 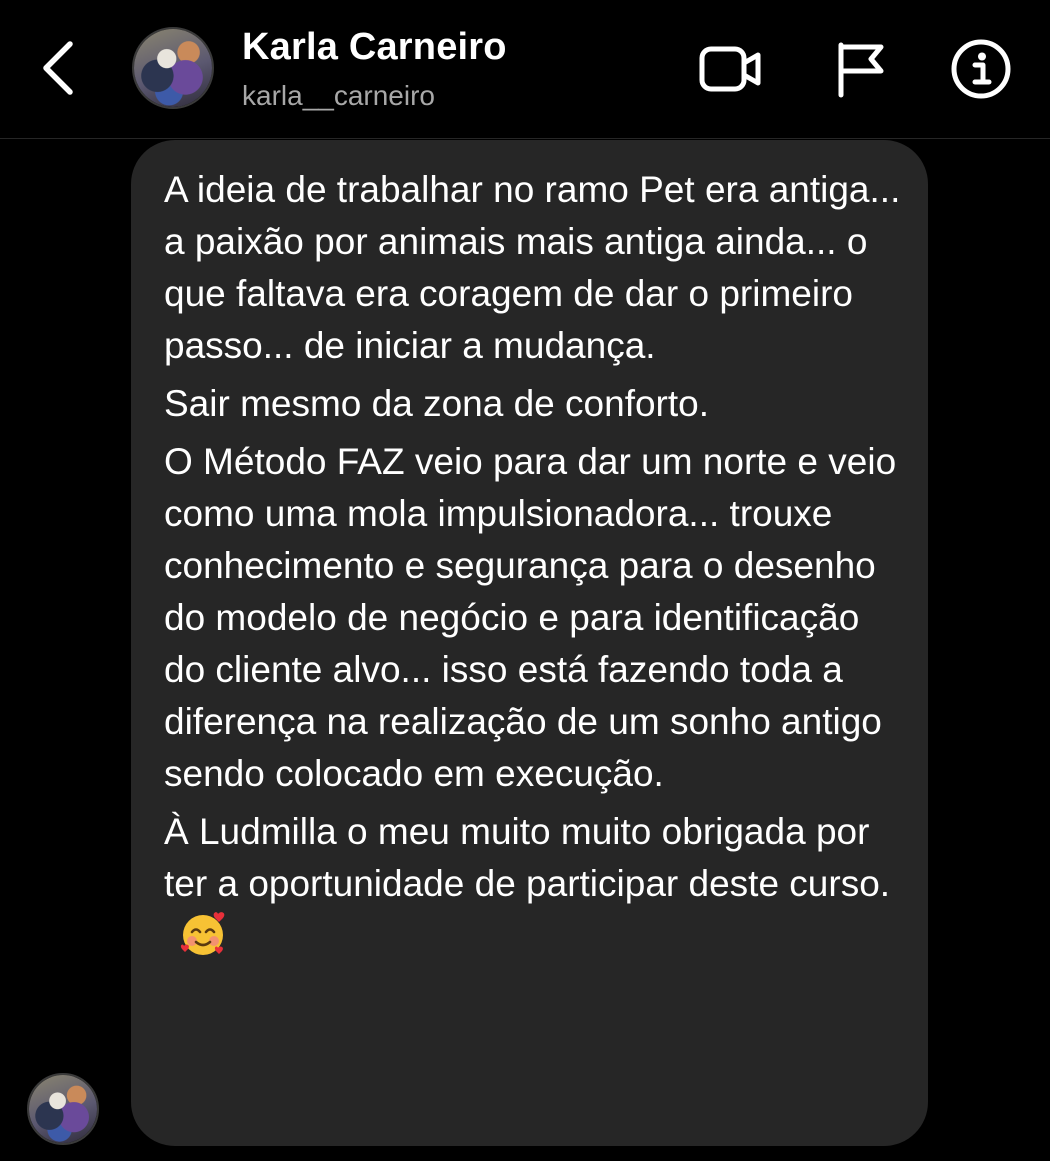 I want to click on contact-username: karla__carneiro, so click(x=338, y=96).